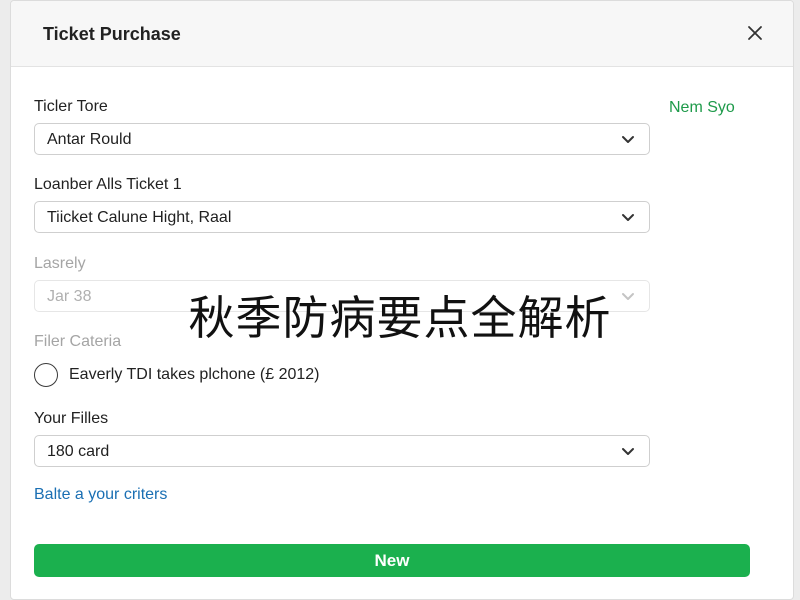 This screenshot has height=600, width=800. I want to click on filter-label: Filer Cateria, so click(78, 341).